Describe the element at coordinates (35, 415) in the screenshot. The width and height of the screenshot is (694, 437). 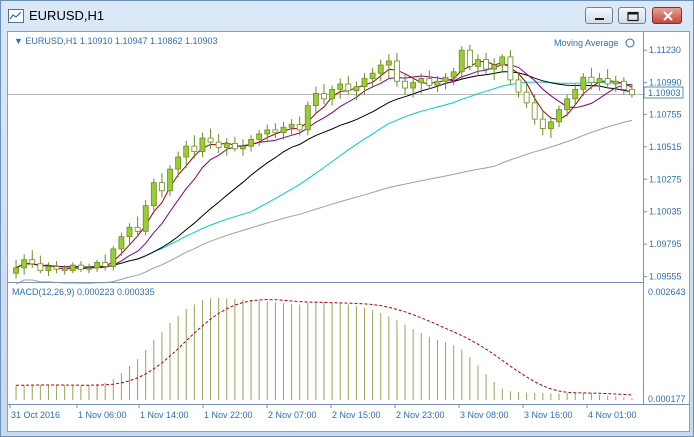
I see `x-tick-label: 31 Oct 2016` at that location.